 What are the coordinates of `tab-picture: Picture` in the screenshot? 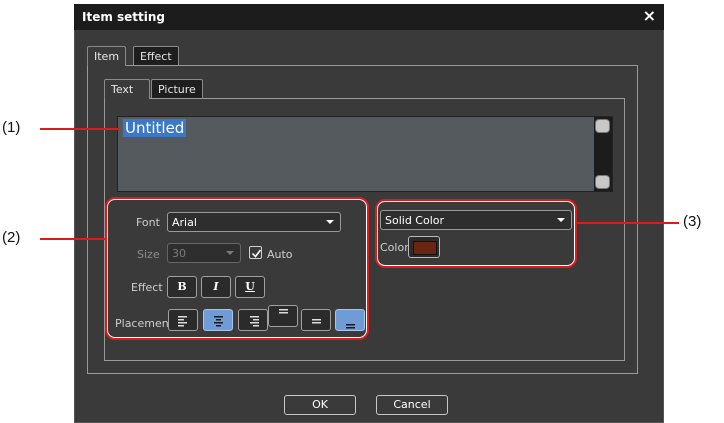 It's located at (177, 89).